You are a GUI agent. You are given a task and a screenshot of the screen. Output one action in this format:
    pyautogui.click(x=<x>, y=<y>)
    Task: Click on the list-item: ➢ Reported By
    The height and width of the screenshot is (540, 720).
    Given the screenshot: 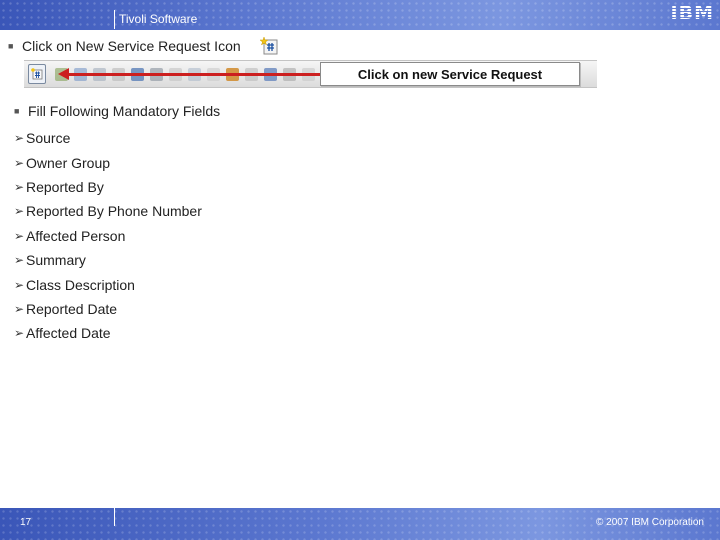 What is the action you would take?
    pyautogui.click(x=108, y=187)
    